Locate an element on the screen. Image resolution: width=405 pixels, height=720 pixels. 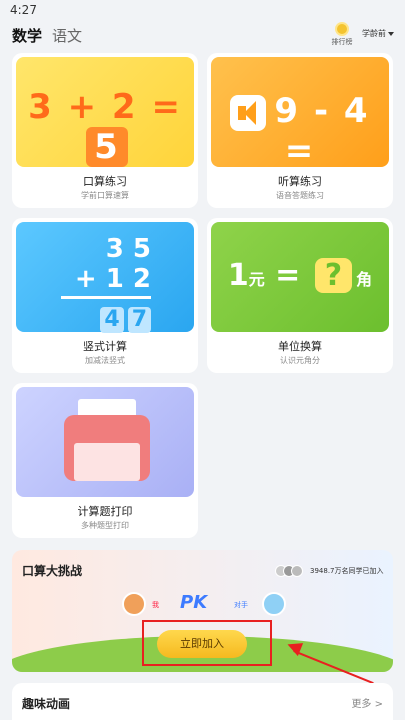
participant-avatars is located at coordinates (292, 571).